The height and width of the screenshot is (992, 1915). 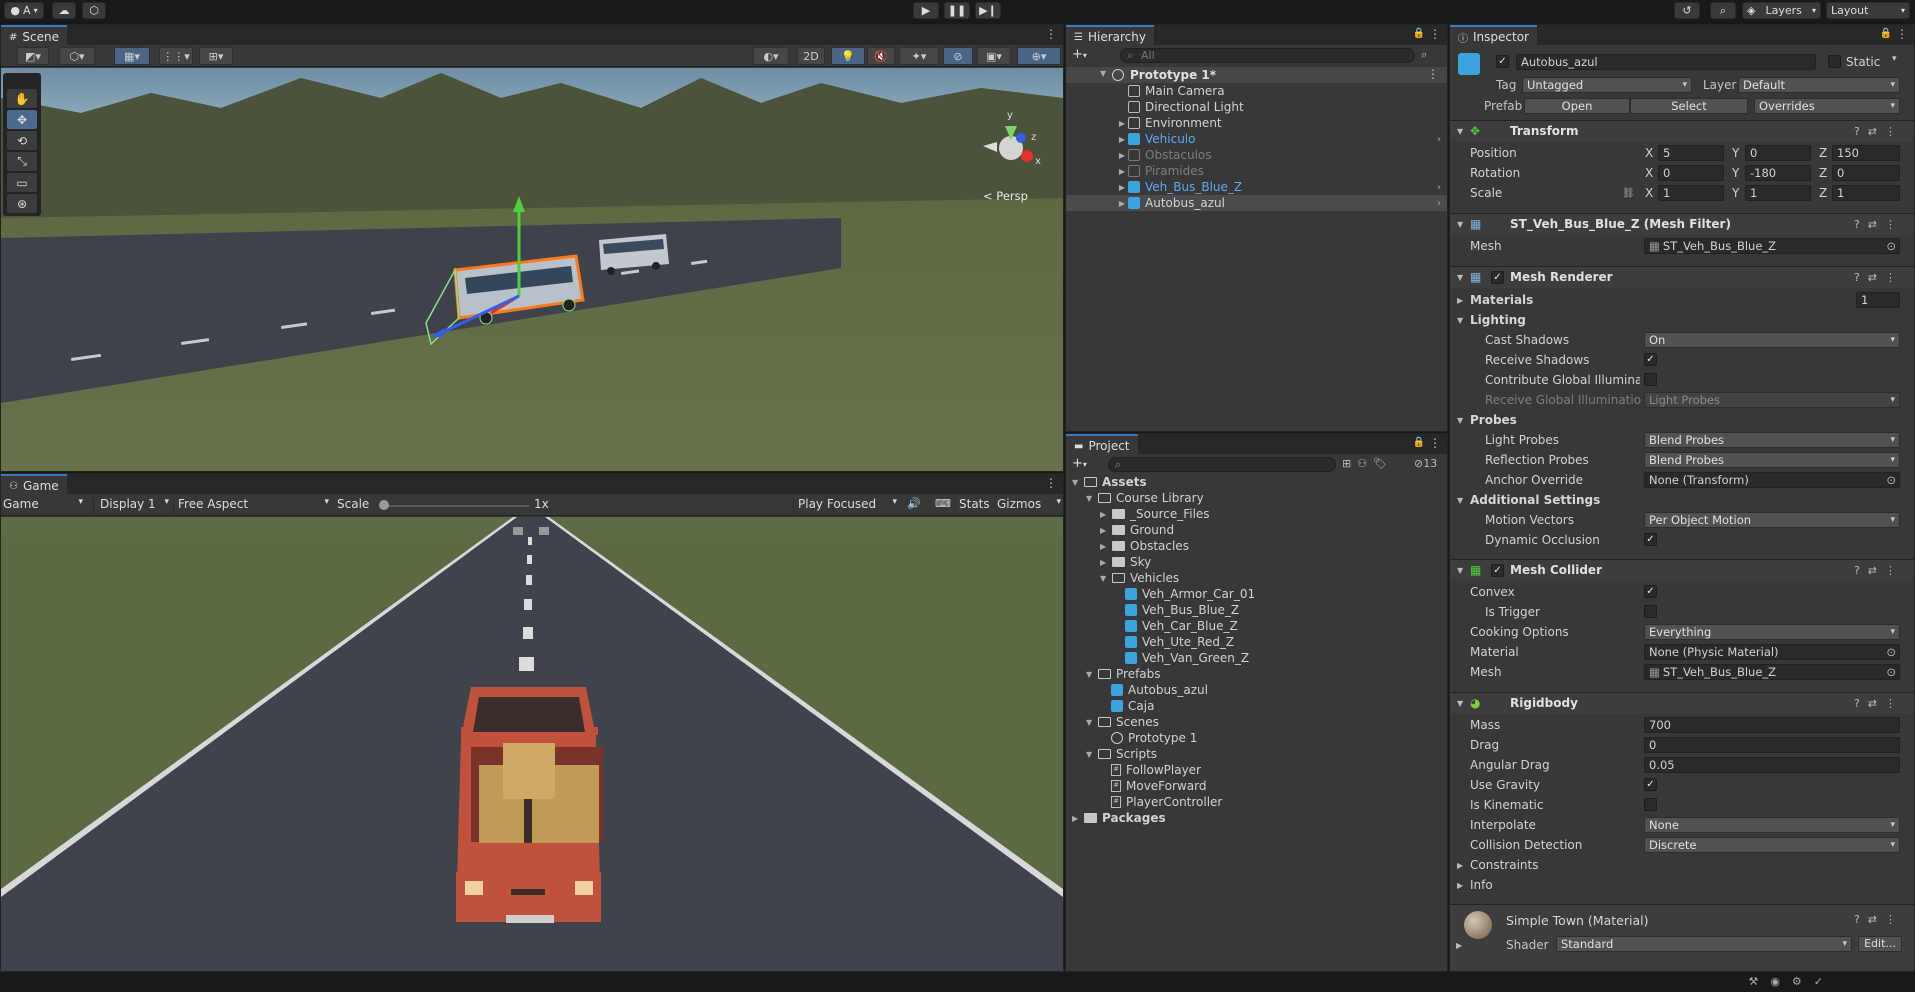 What do you see at coordinates (1689, 106) in the screenshot?
I see `prefab-select-button: Select` at bounding box center [1689, 106].